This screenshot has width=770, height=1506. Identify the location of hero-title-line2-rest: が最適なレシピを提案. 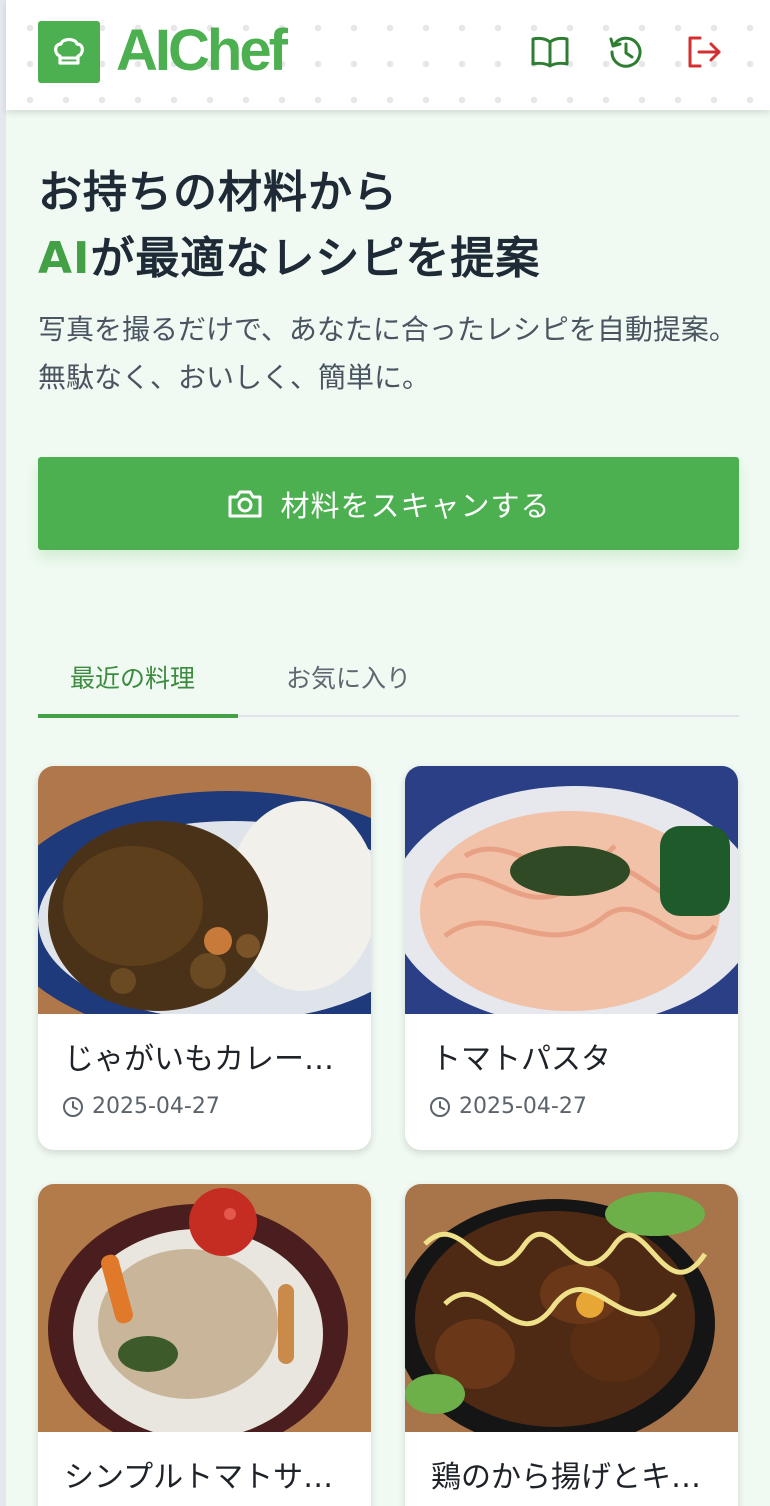
(315, 258).